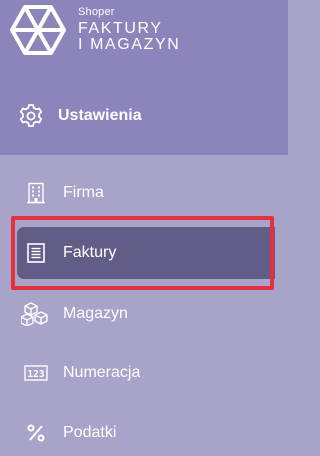  I want to click on settings-heading: Ustawienia, so click(80, 116).